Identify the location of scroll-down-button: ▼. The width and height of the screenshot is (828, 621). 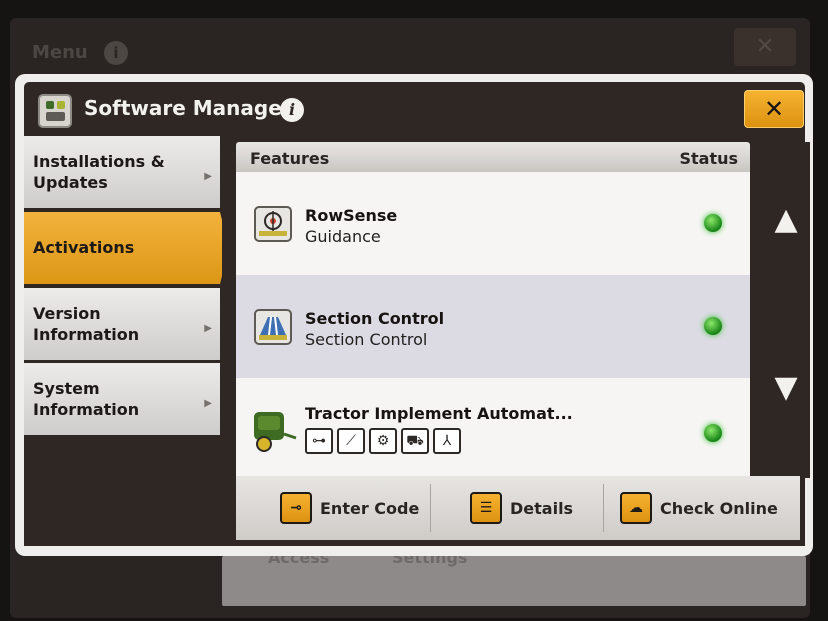
(786, 394).